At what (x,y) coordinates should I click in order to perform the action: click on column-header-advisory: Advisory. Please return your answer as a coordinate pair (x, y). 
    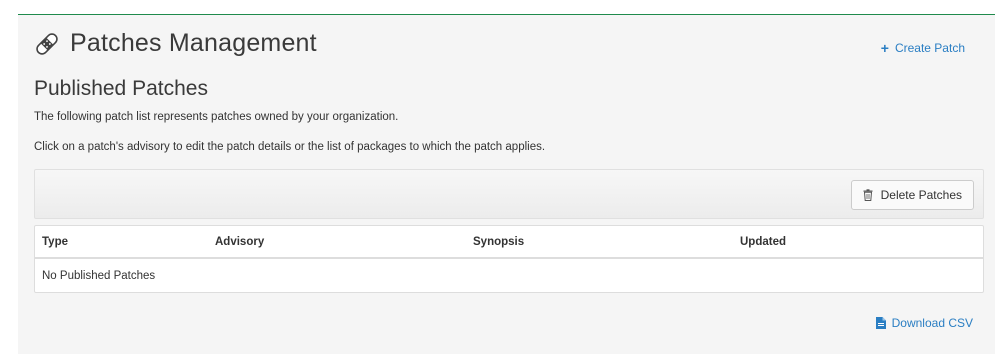
    Looking at the image, I should click on (239, 242).